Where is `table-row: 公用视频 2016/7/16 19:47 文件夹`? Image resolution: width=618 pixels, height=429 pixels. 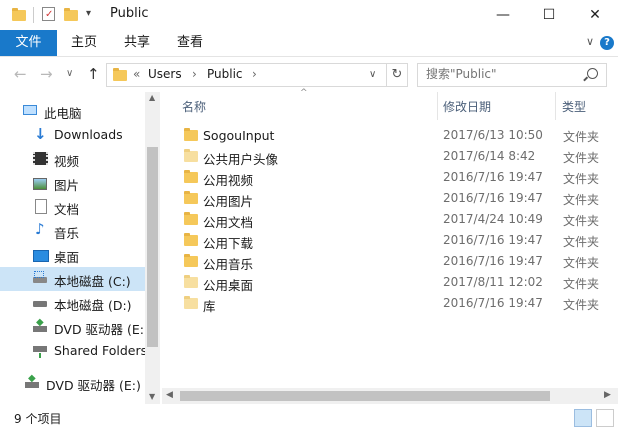 table-row: 公用视频 2016/7/16 19:47 文件夹 is located at coordinates (398, 177).